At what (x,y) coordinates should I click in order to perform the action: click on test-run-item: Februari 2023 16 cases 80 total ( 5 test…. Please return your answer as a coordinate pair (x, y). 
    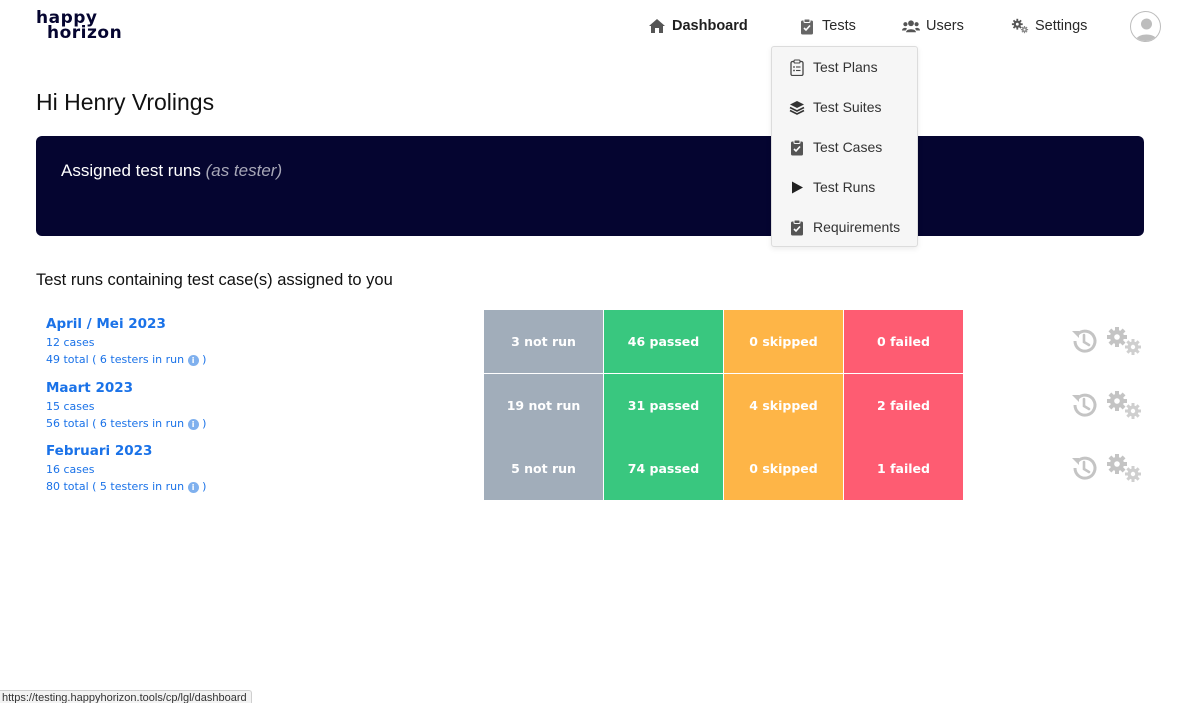
    Looking at the image, I should click on (126, 475).